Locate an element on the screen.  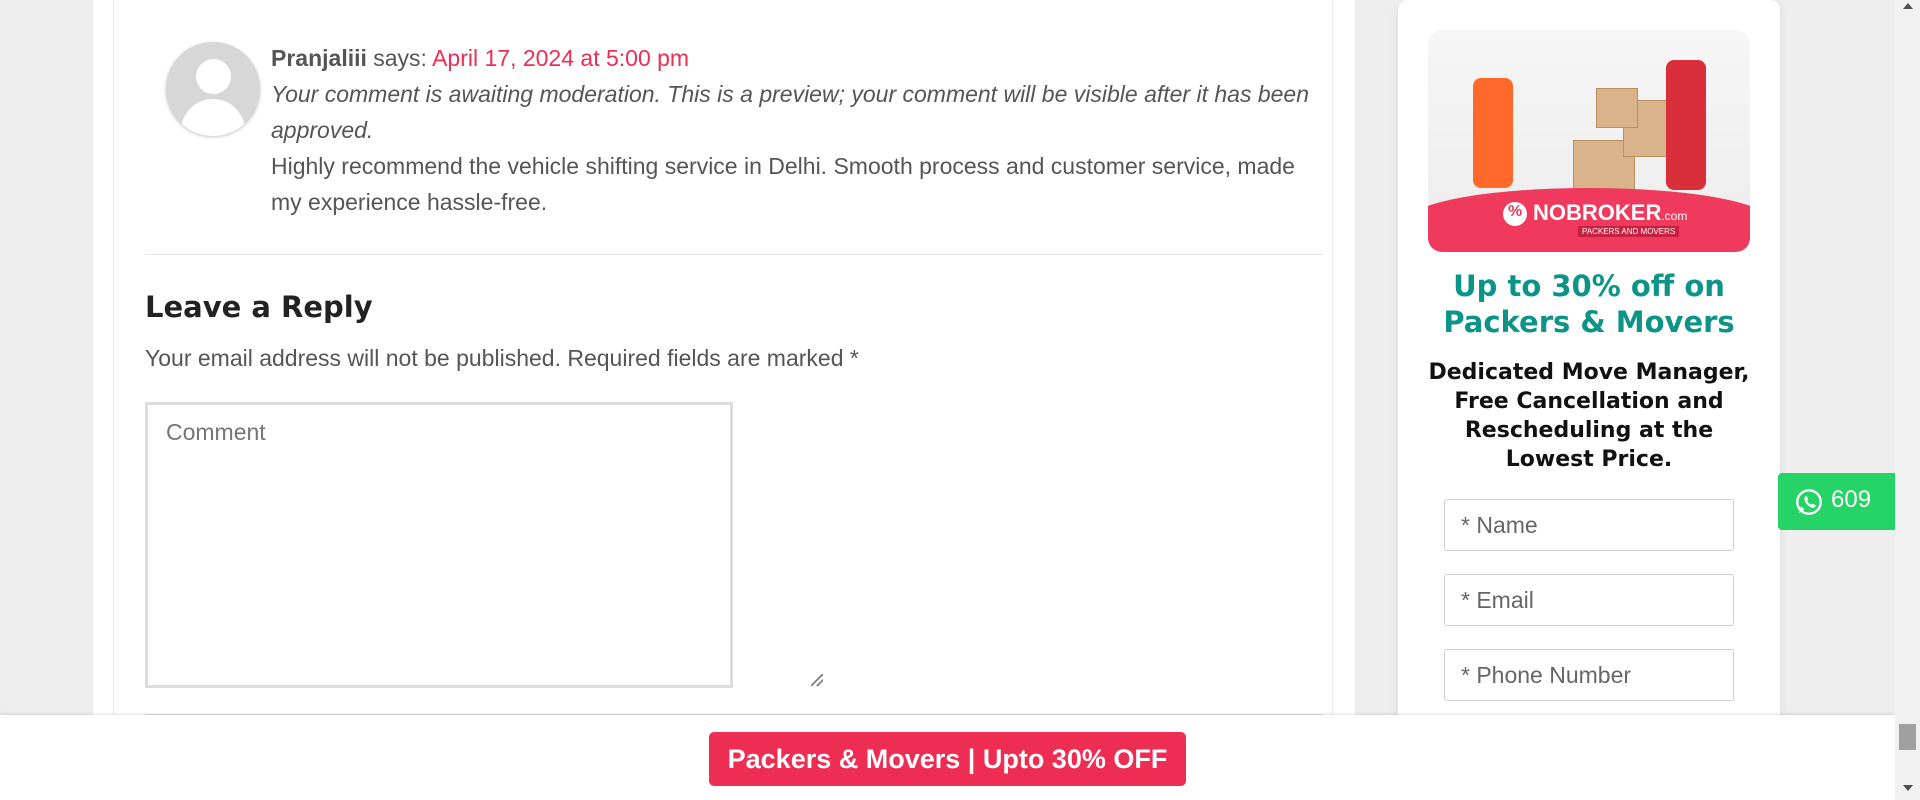
avatar-body-shape is located at coordinates (213, 117).